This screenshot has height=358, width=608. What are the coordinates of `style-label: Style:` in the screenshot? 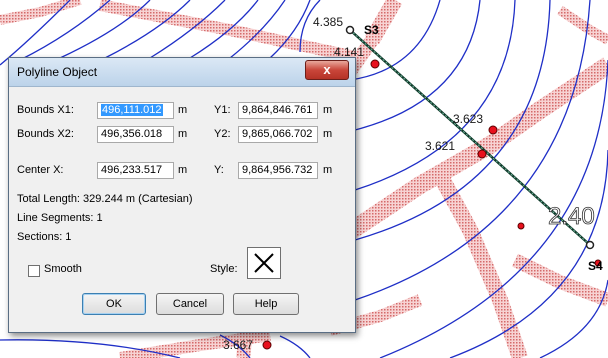 It's located at (224, 269).